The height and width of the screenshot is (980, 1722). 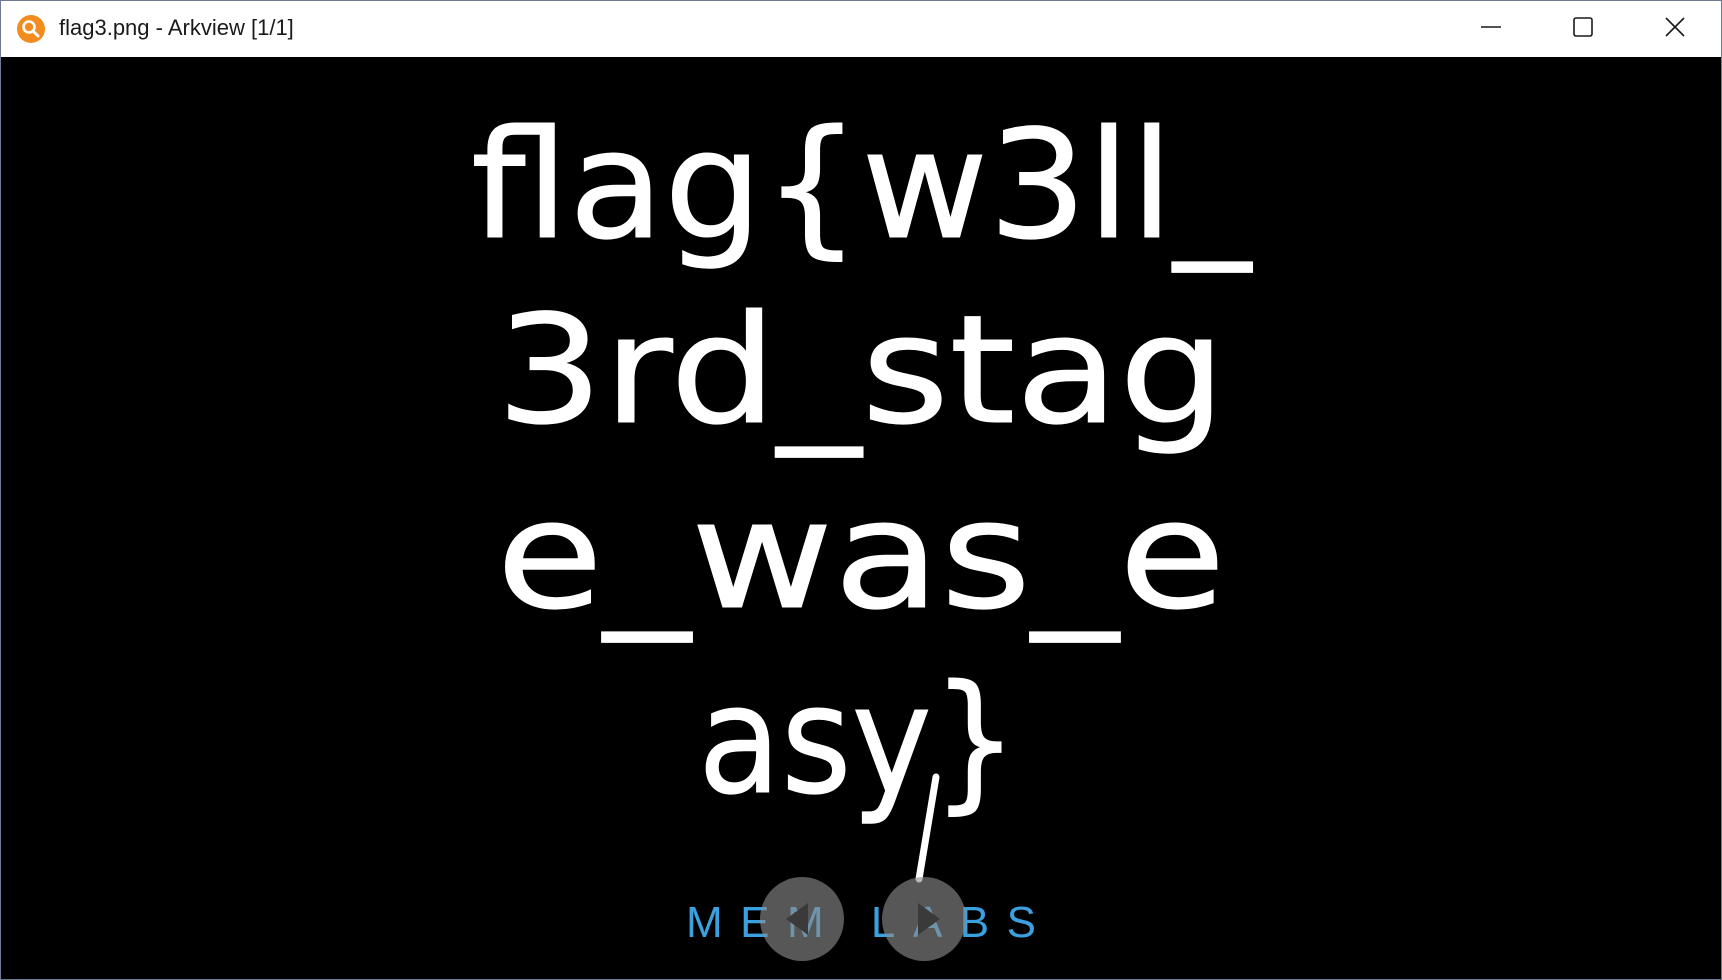 I want to click on title-bar: flag3.png - Arkview [1/1], so click(x=861, y=29).